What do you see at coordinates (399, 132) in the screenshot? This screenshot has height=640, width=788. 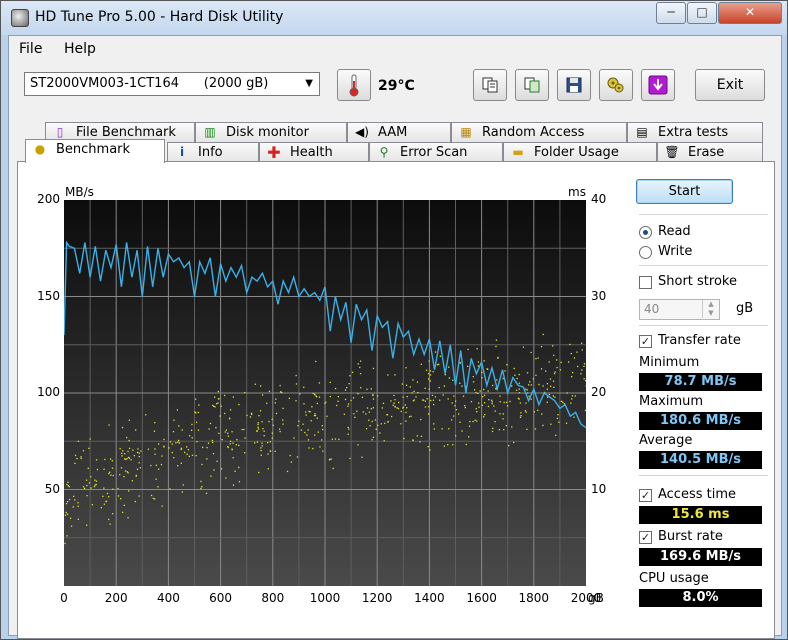 I see `tab-aam: ◀) AAM` at bounding box center [399, 132].